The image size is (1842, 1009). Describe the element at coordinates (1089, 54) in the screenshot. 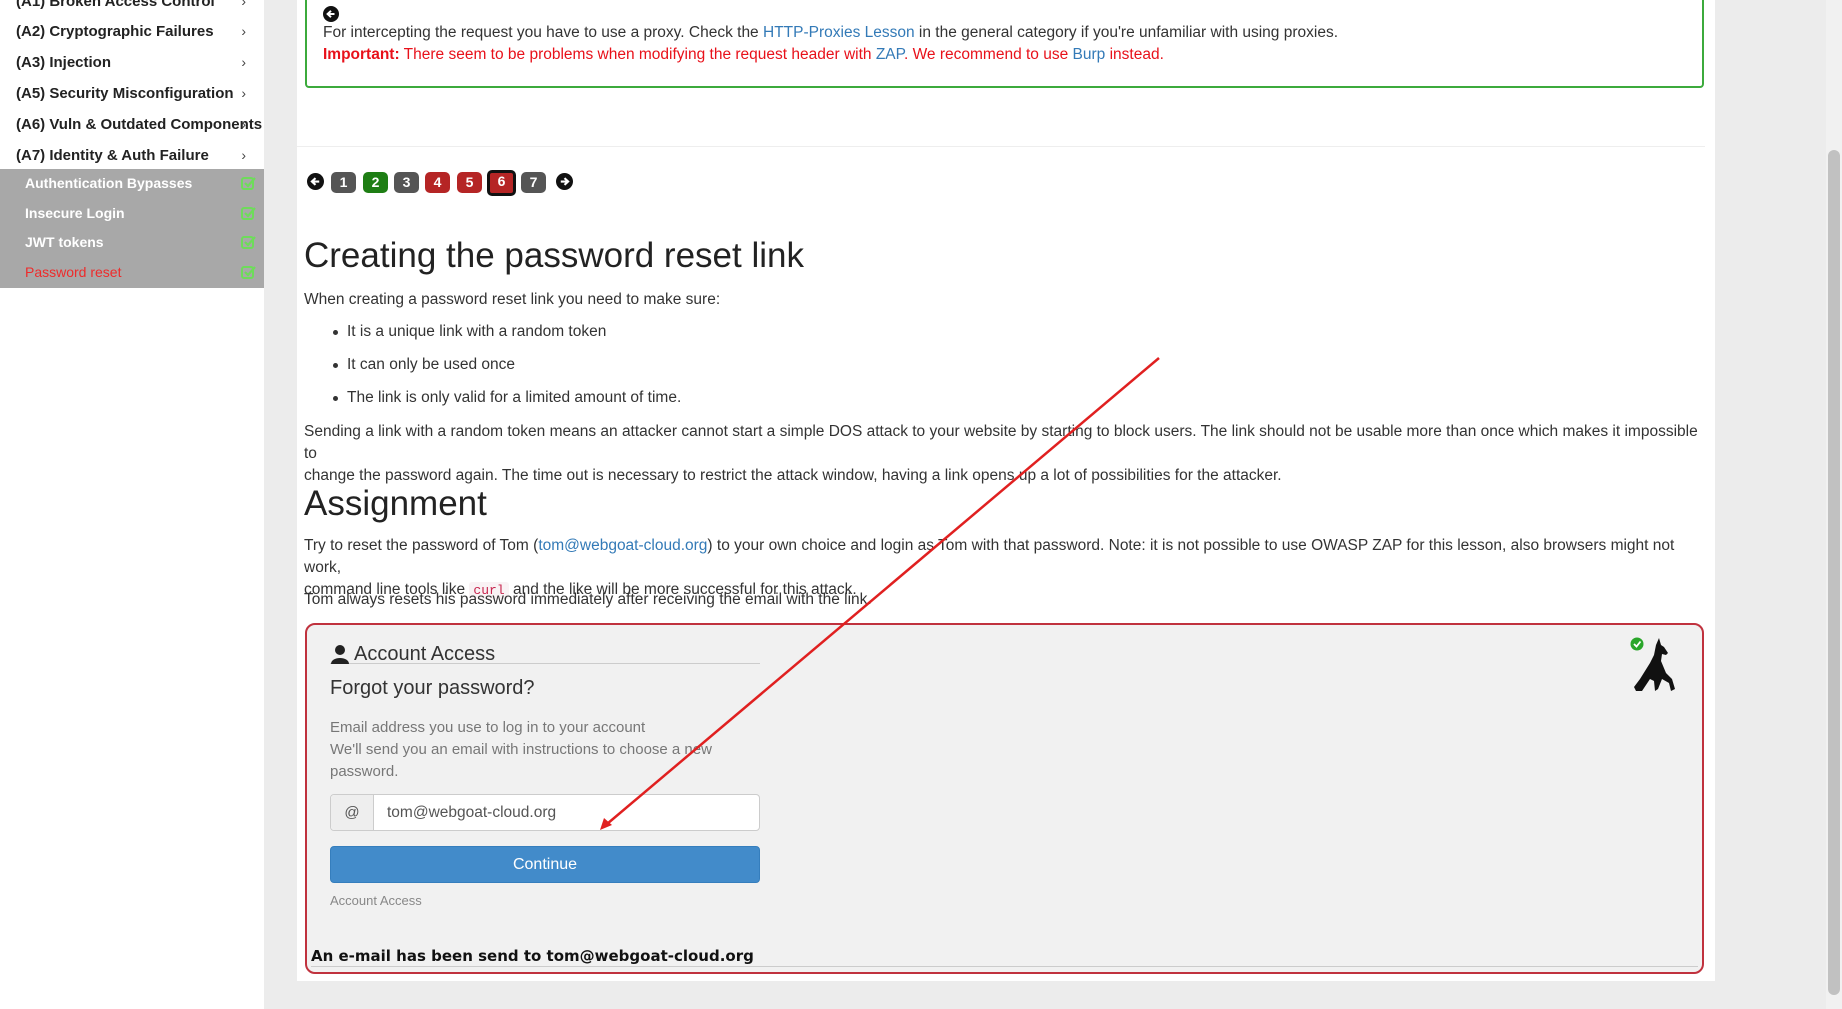

I see `burp-link: Burp` at that location.